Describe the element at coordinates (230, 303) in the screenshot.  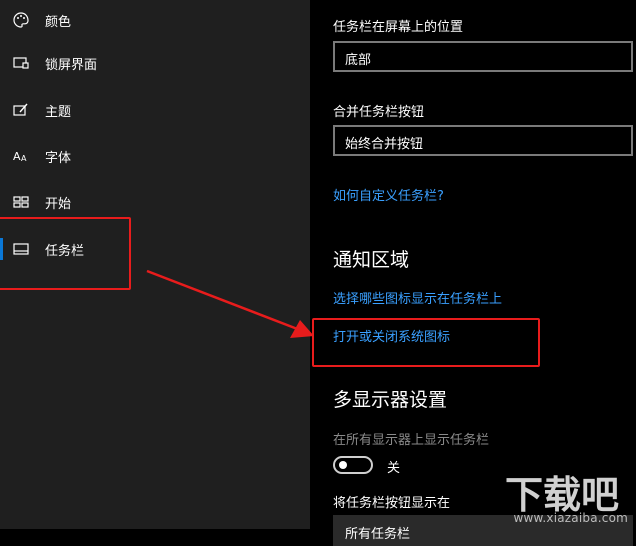
I see `annotation-arrow` at that location.